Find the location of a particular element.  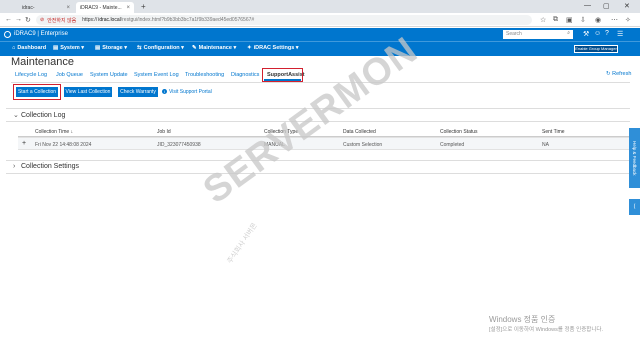

cell-collection-status: Completed is located at coordinates (452, 145).